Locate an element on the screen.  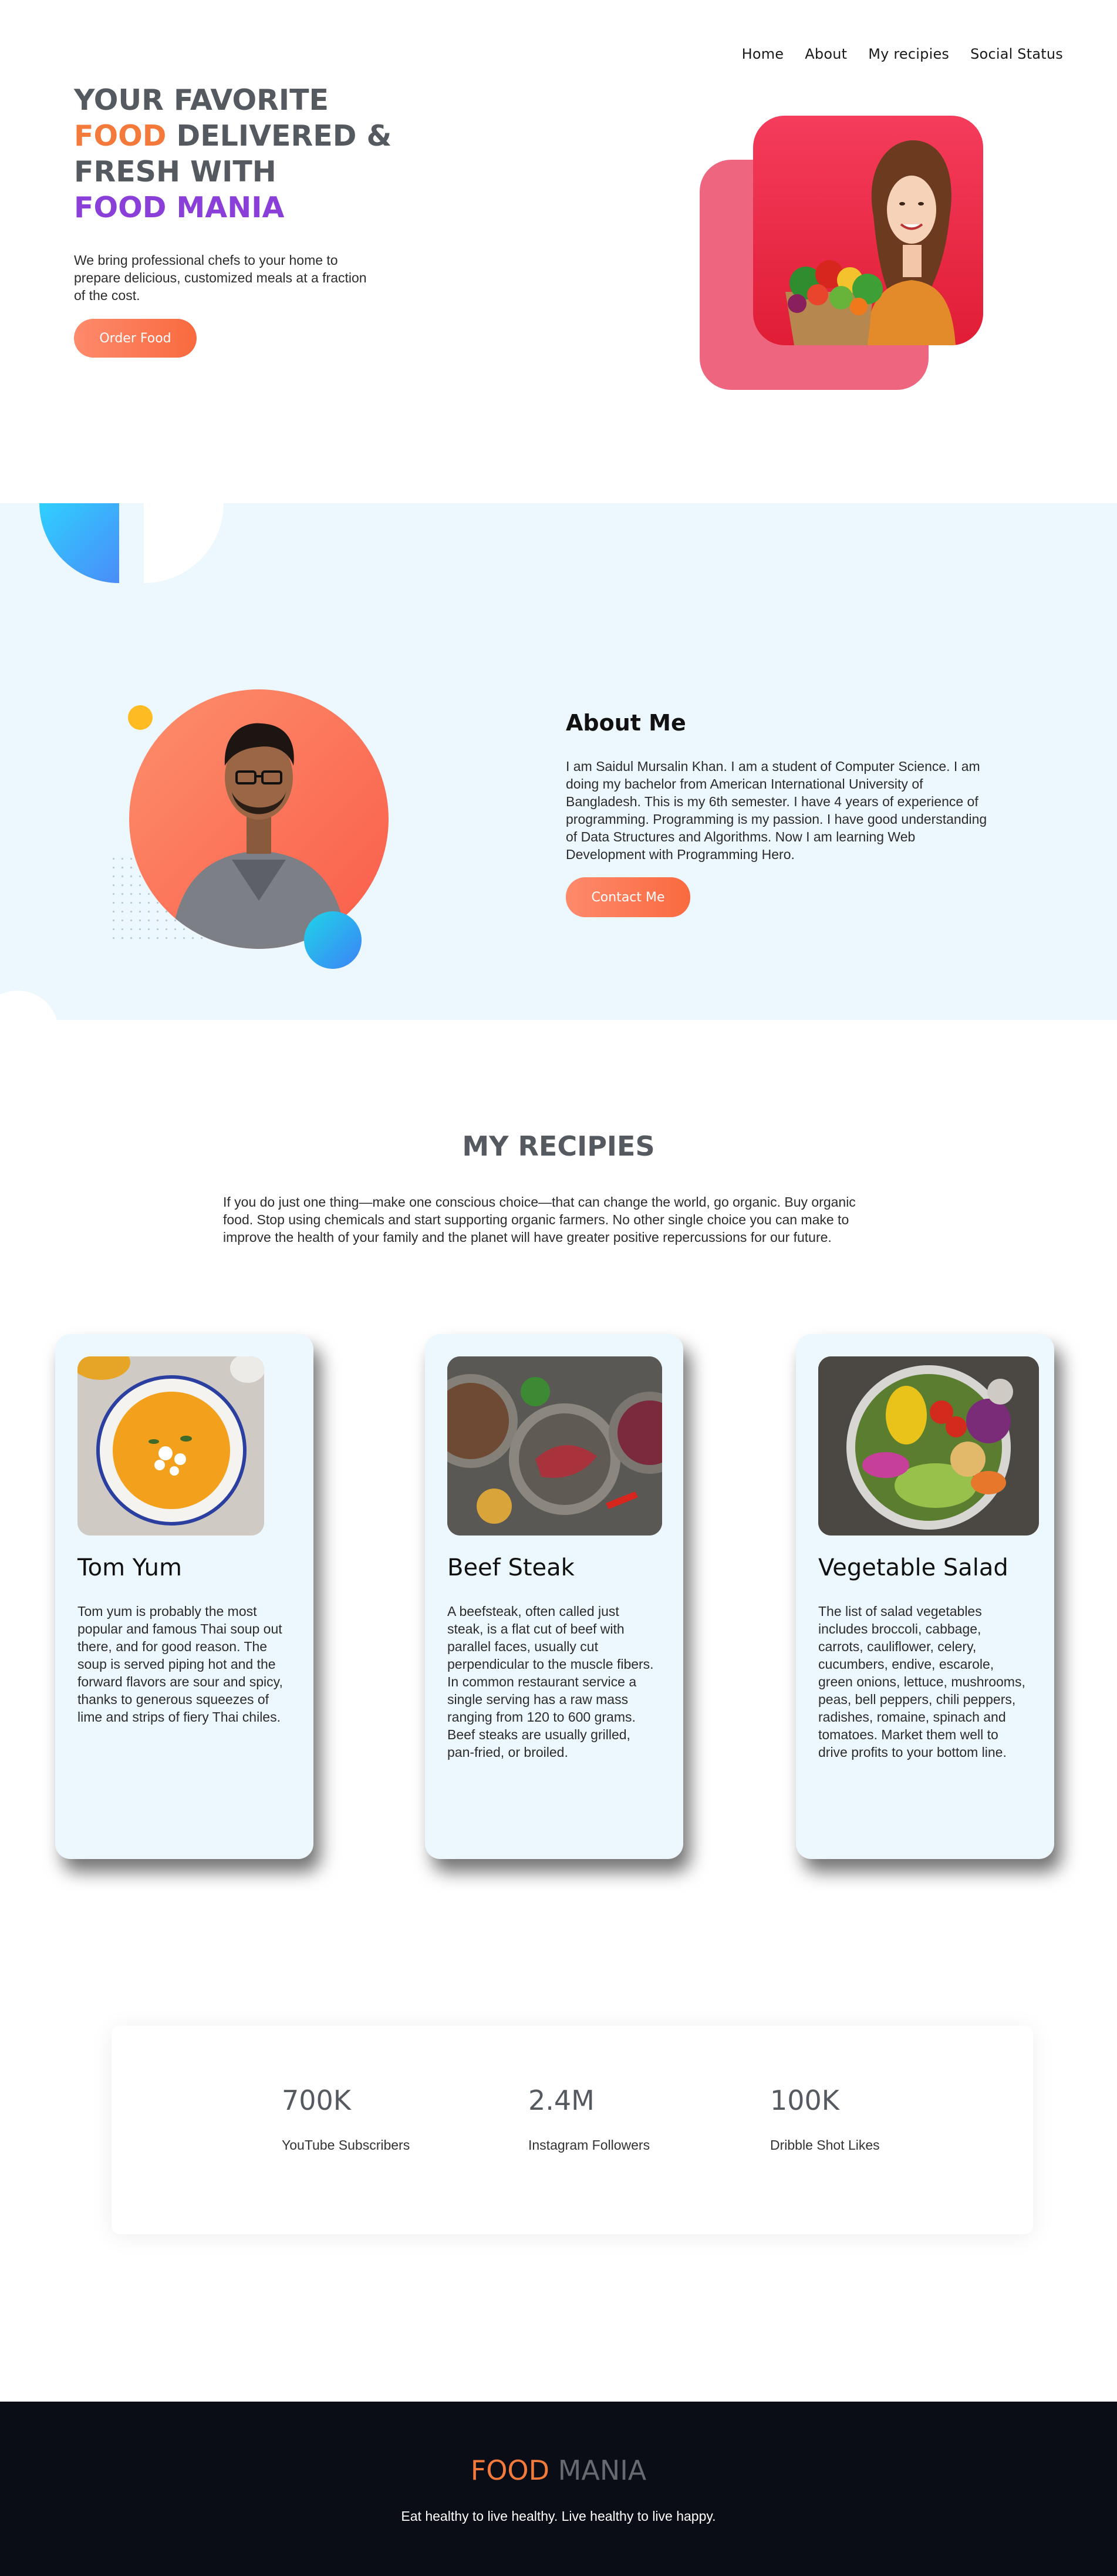
beef-steak-image is located at coordinates (554, 1446).